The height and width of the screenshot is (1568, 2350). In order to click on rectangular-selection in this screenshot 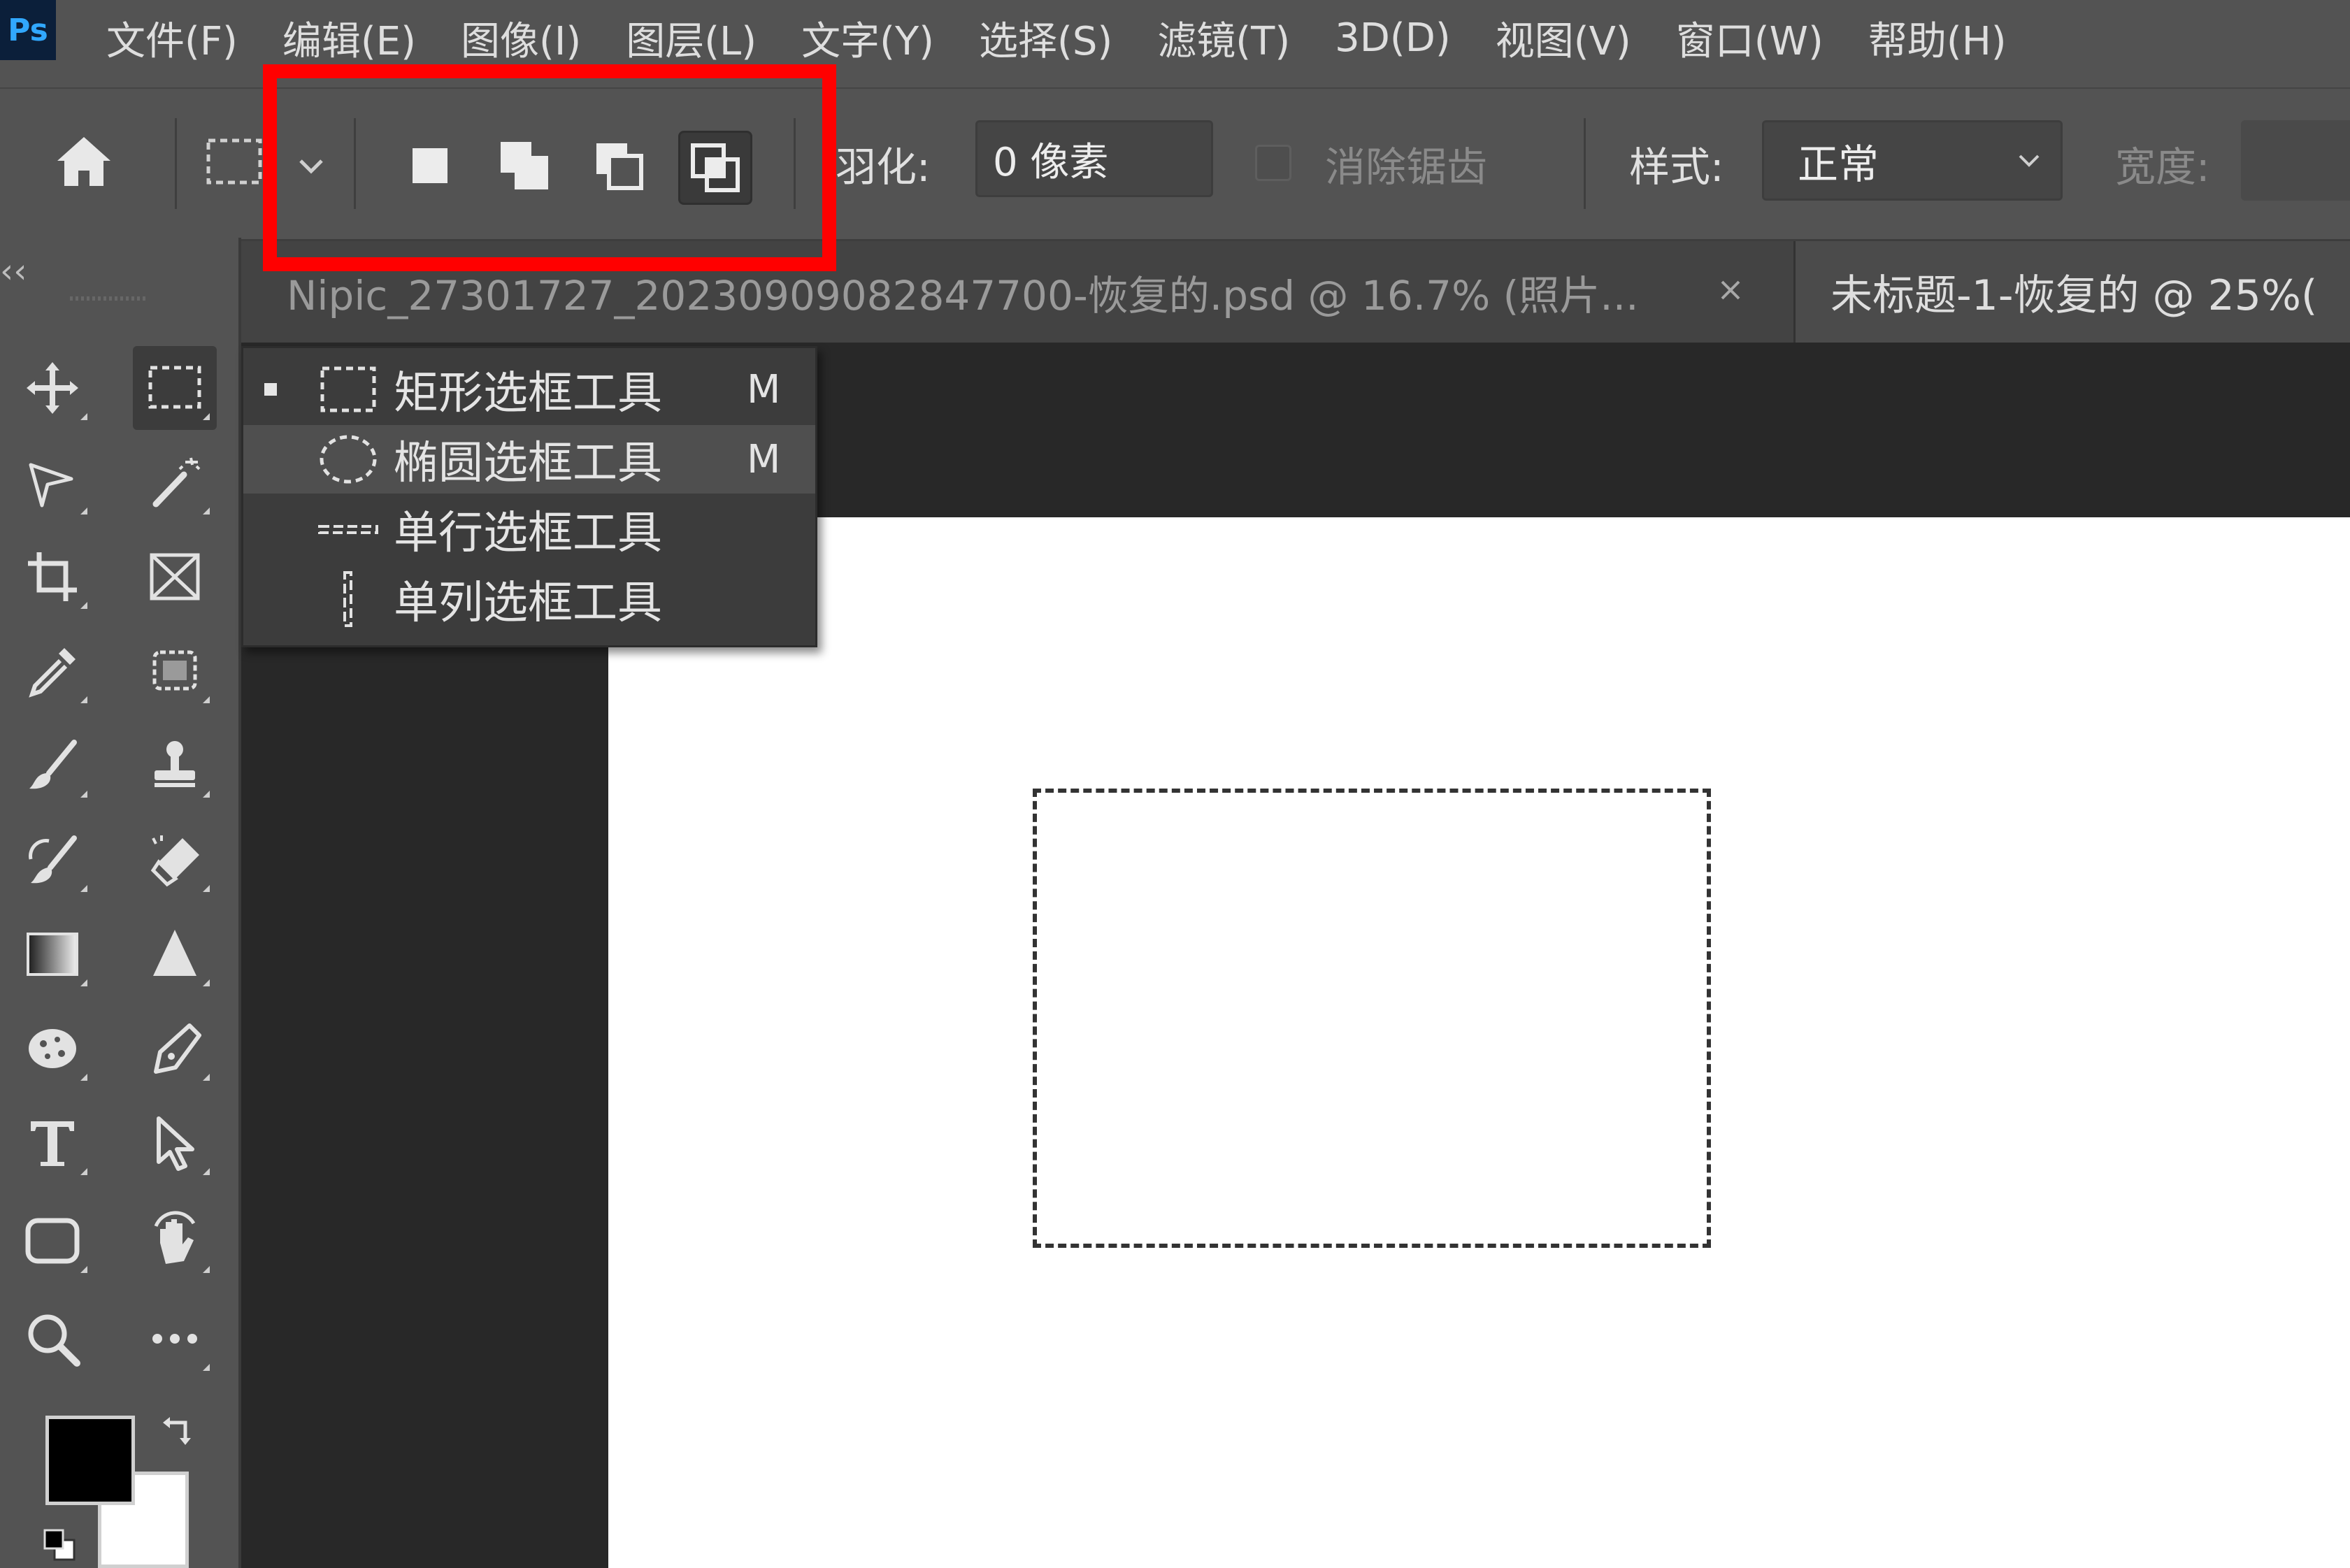, I will do `click(1372, 1018)`.